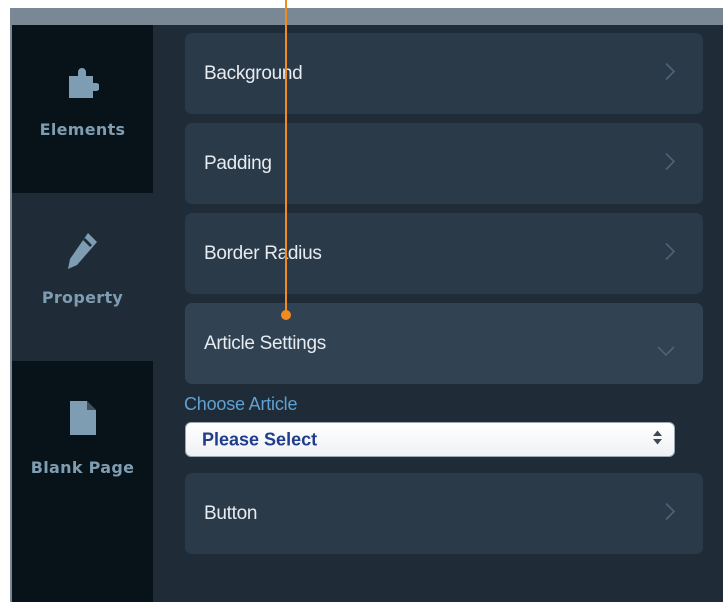 The height and width of the screenshot is (602, 723). Describe the element at coordinates (286, 315) in the screenshot. I see `callout-pointer-dot` at that location.